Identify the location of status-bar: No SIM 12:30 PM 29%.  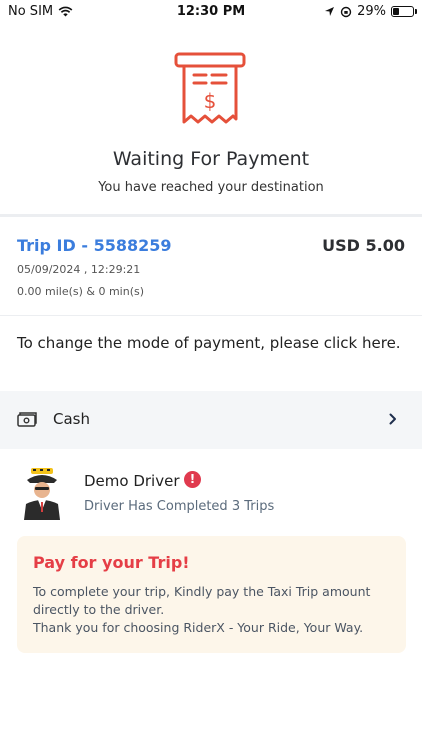
(211, 12).